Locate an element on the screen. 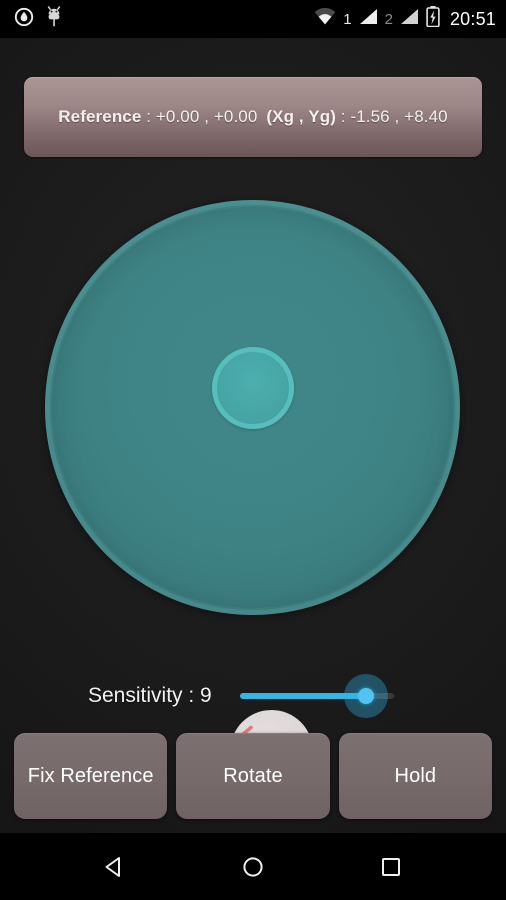 The height and width of the screenshot is (900, 506). sim1-signal-bars-icon is located at coordinates (368, 19).